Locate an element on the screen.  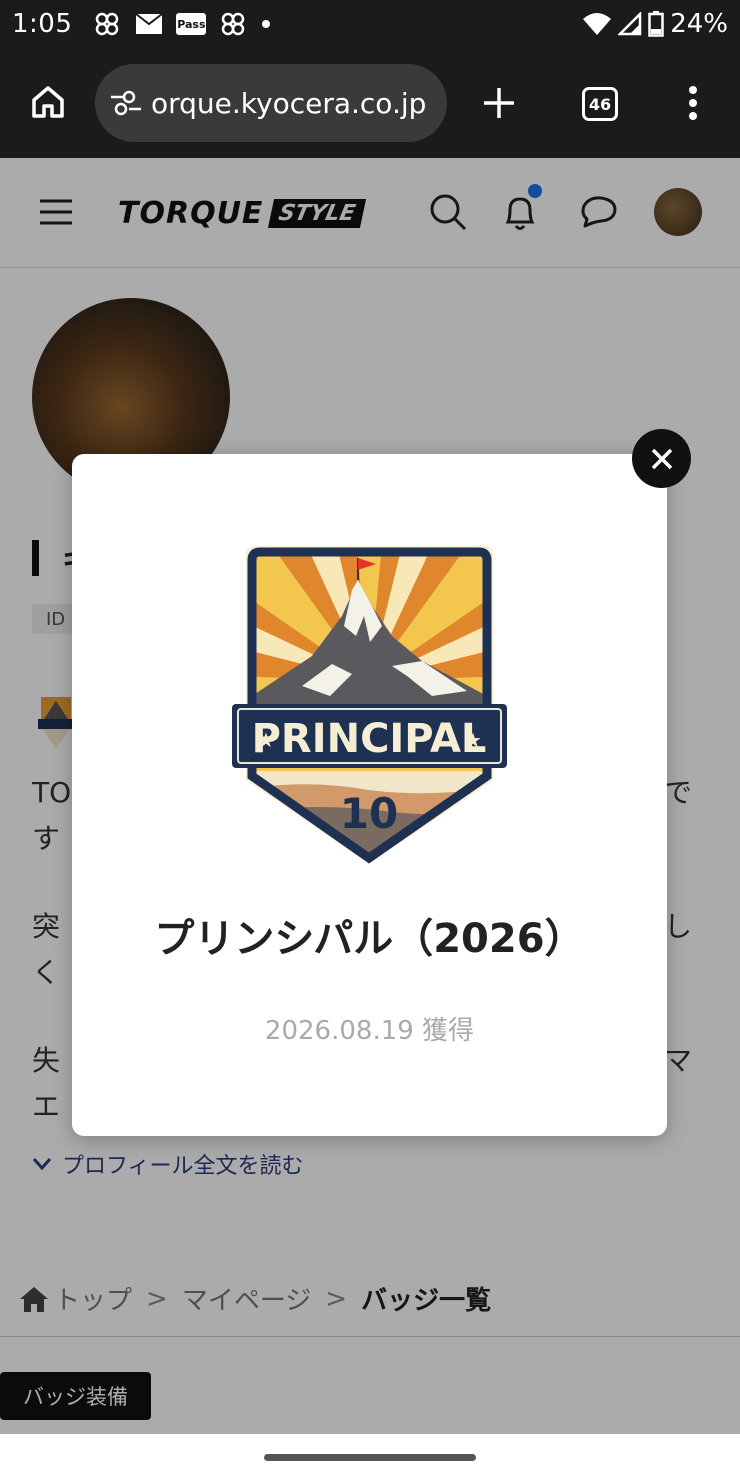
site-settings-icon is located at coordinates (126, 103).